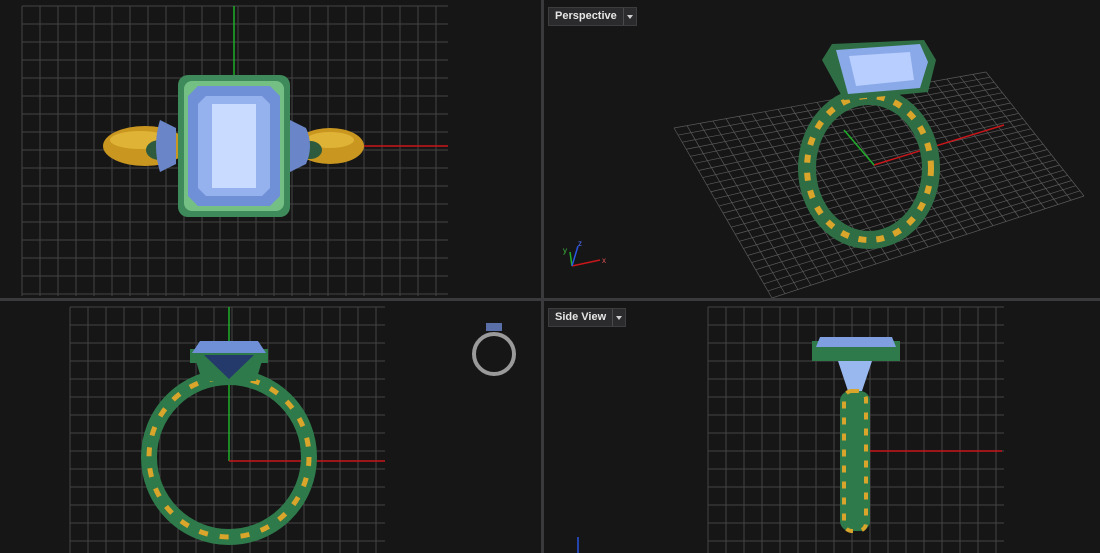 The image size is (1100, 553). I want to click on ring-side, so click(856, 435).